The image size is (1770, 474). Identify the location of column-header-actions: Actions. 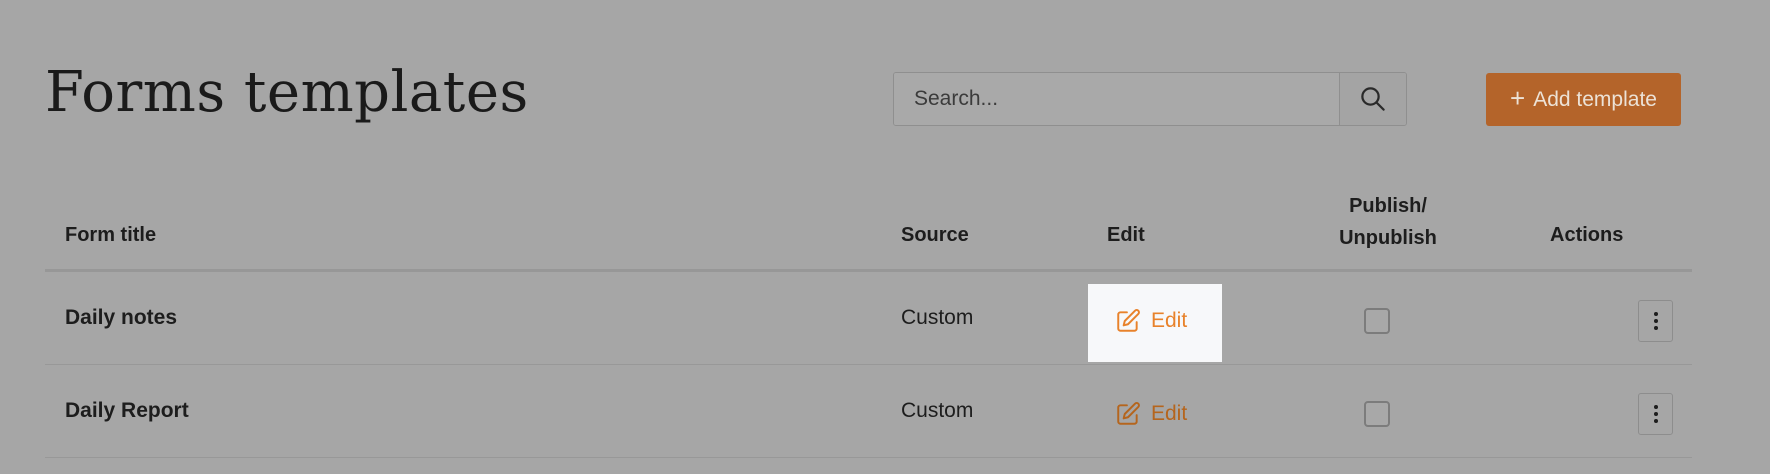
(1587, 235).